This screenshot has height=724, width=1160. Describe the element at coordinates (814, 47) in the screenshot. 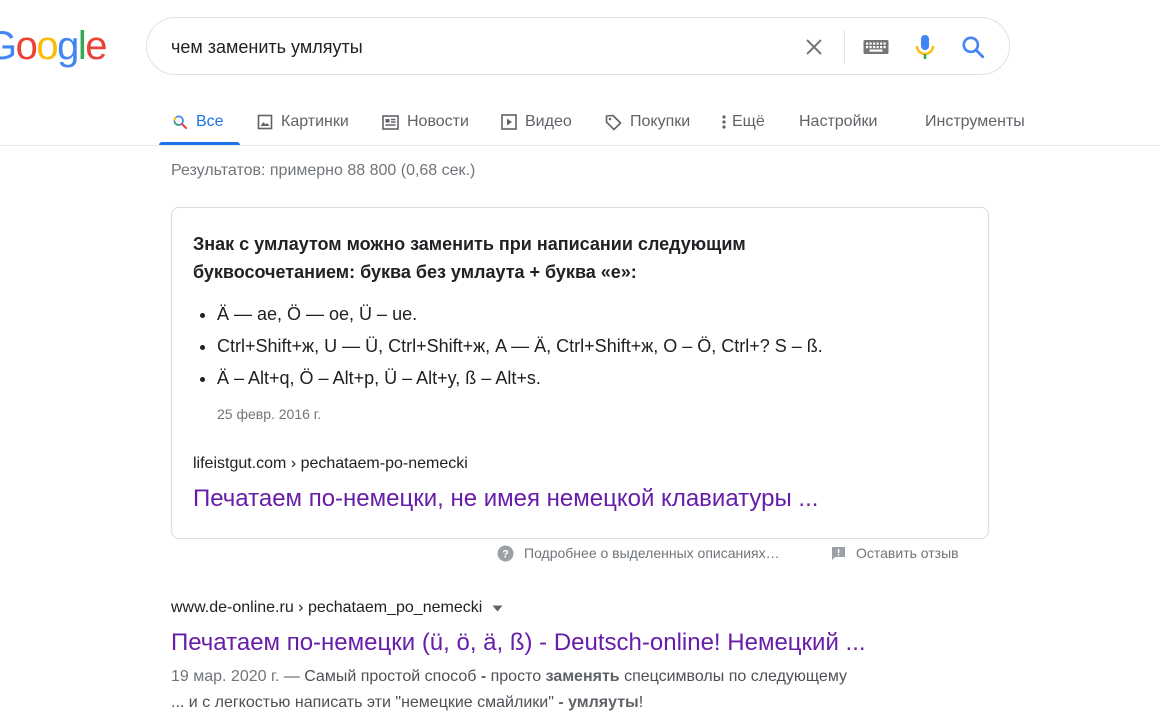

I see `clear-icon` at that location.